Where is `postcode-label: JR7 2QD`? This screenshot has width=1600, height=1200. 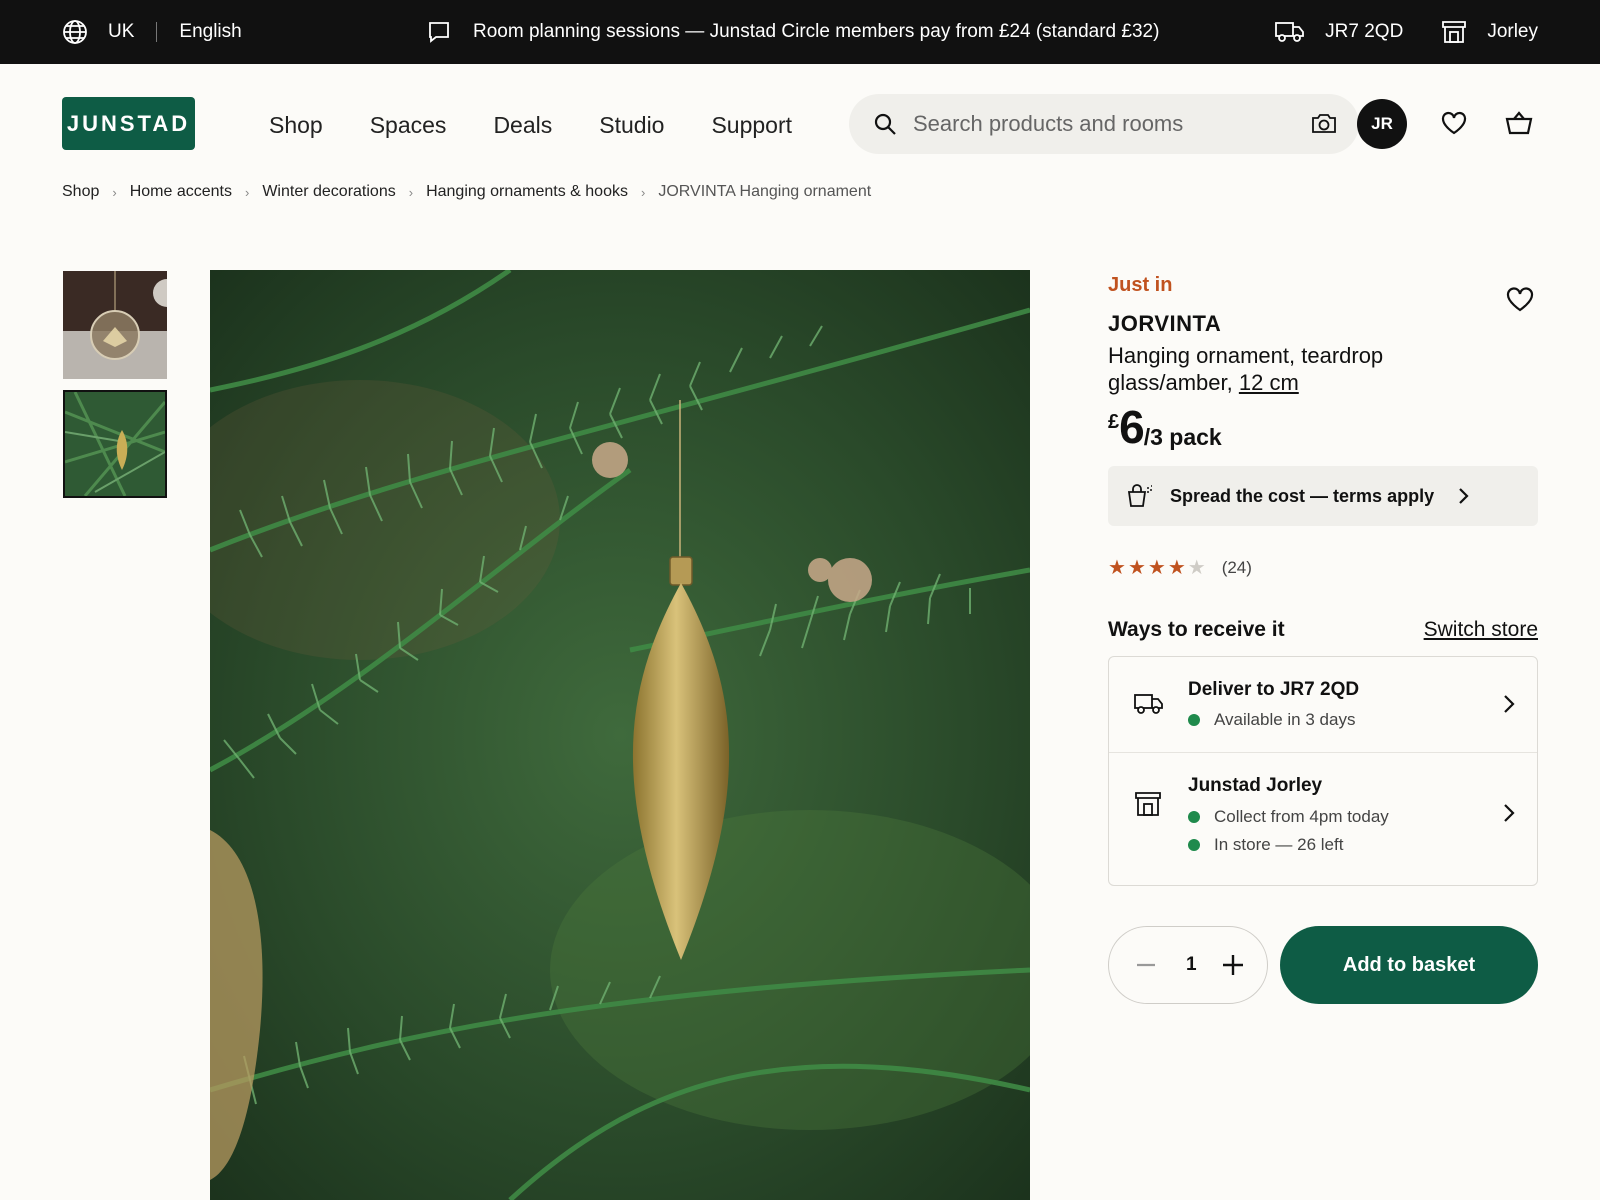
postcode-label: JR7 2QD is located at coordinates (1364, 32).